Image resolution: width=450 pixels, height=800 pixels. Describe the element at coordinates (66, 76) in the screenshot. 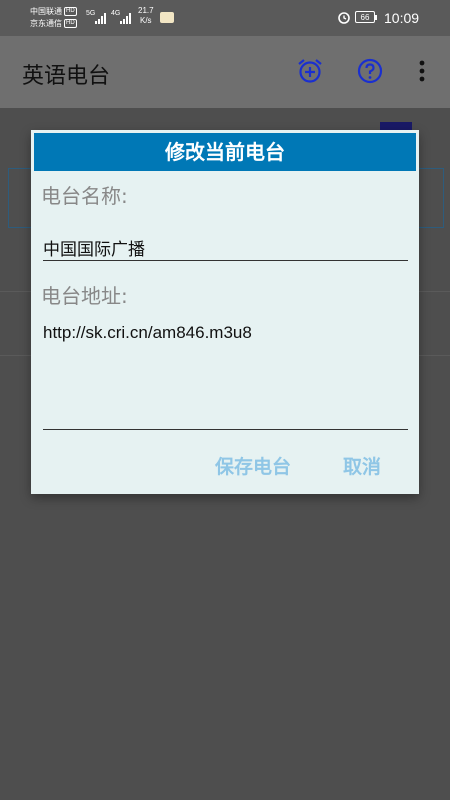

I see `app-title: 英语电台` at that location.